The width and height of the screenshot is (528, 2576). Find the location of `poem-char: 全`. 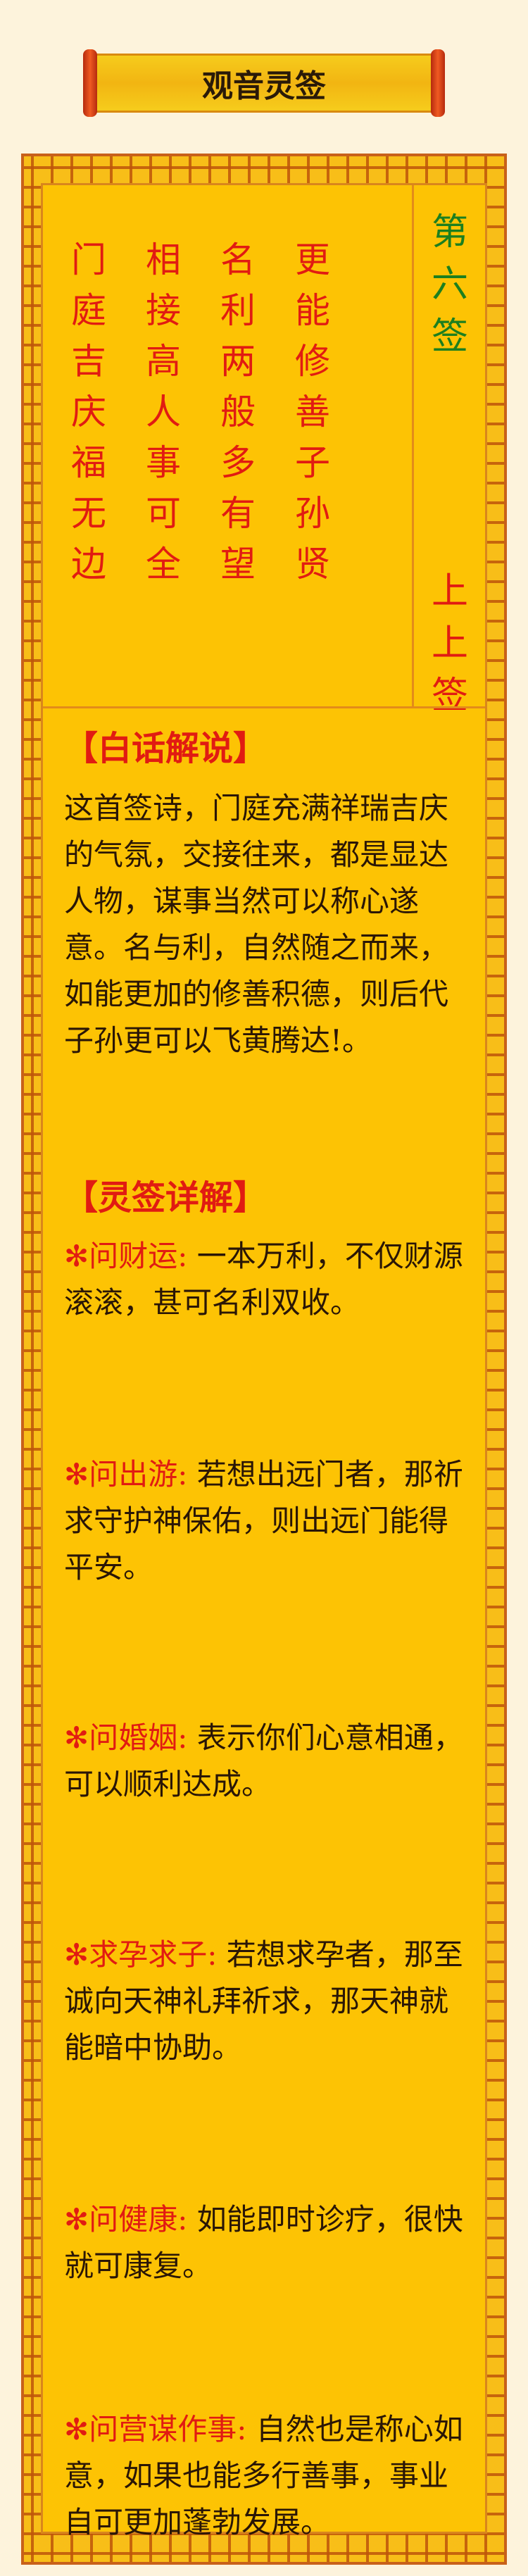

poem-char: 全 is located at coordinates (163, 564).